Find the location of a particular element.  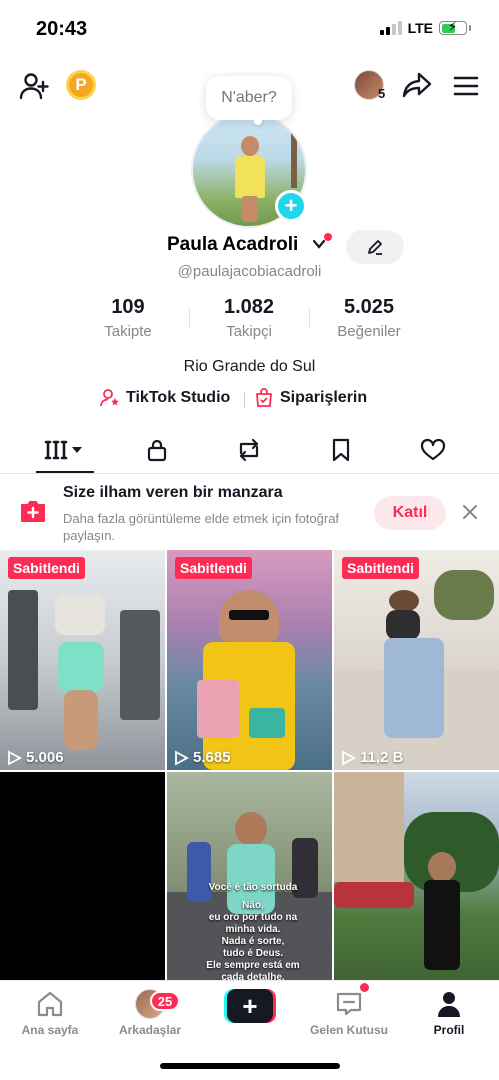

repost-icon is located at coordinates (249, 450).